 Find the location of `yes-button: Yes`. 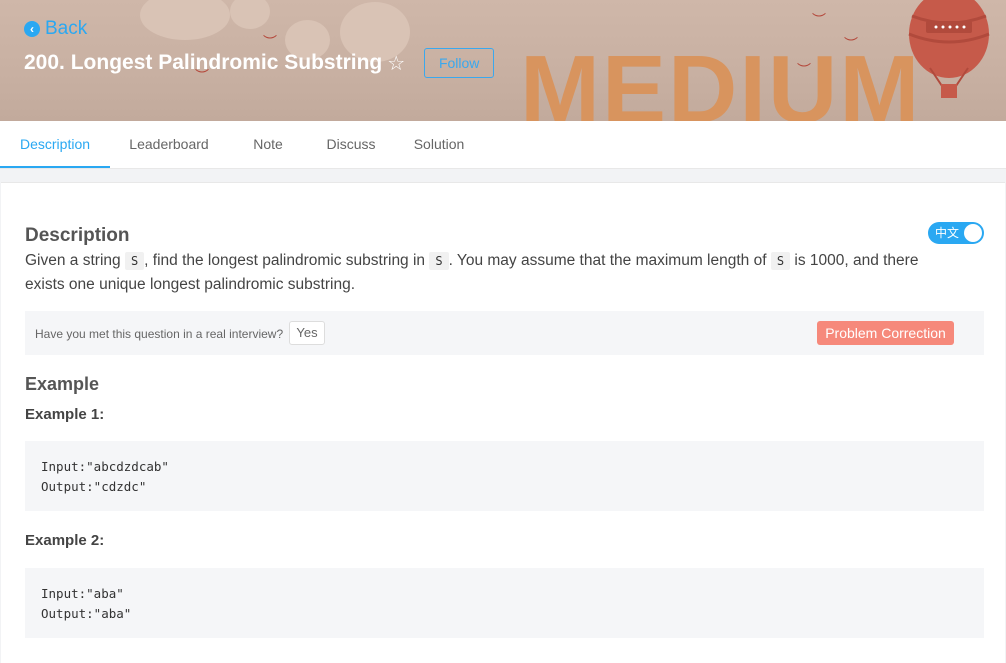

yes-button: Yes is located at coordinates (307, 333).